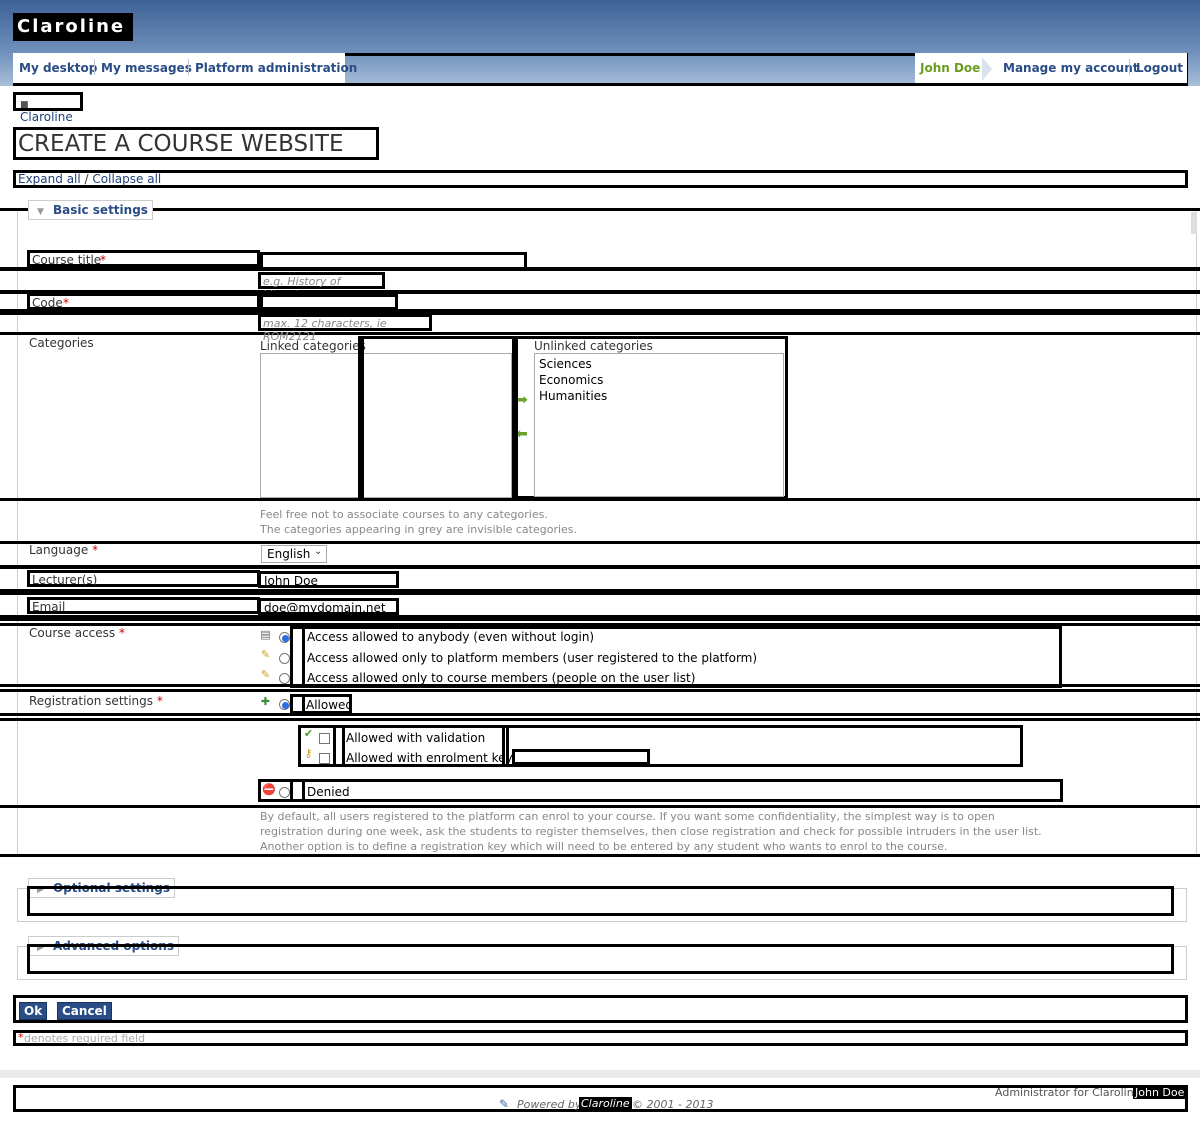  Describe the element at coordinates (1159, 68) in the screenshot. I see `nav-logout: Logout` at that location.